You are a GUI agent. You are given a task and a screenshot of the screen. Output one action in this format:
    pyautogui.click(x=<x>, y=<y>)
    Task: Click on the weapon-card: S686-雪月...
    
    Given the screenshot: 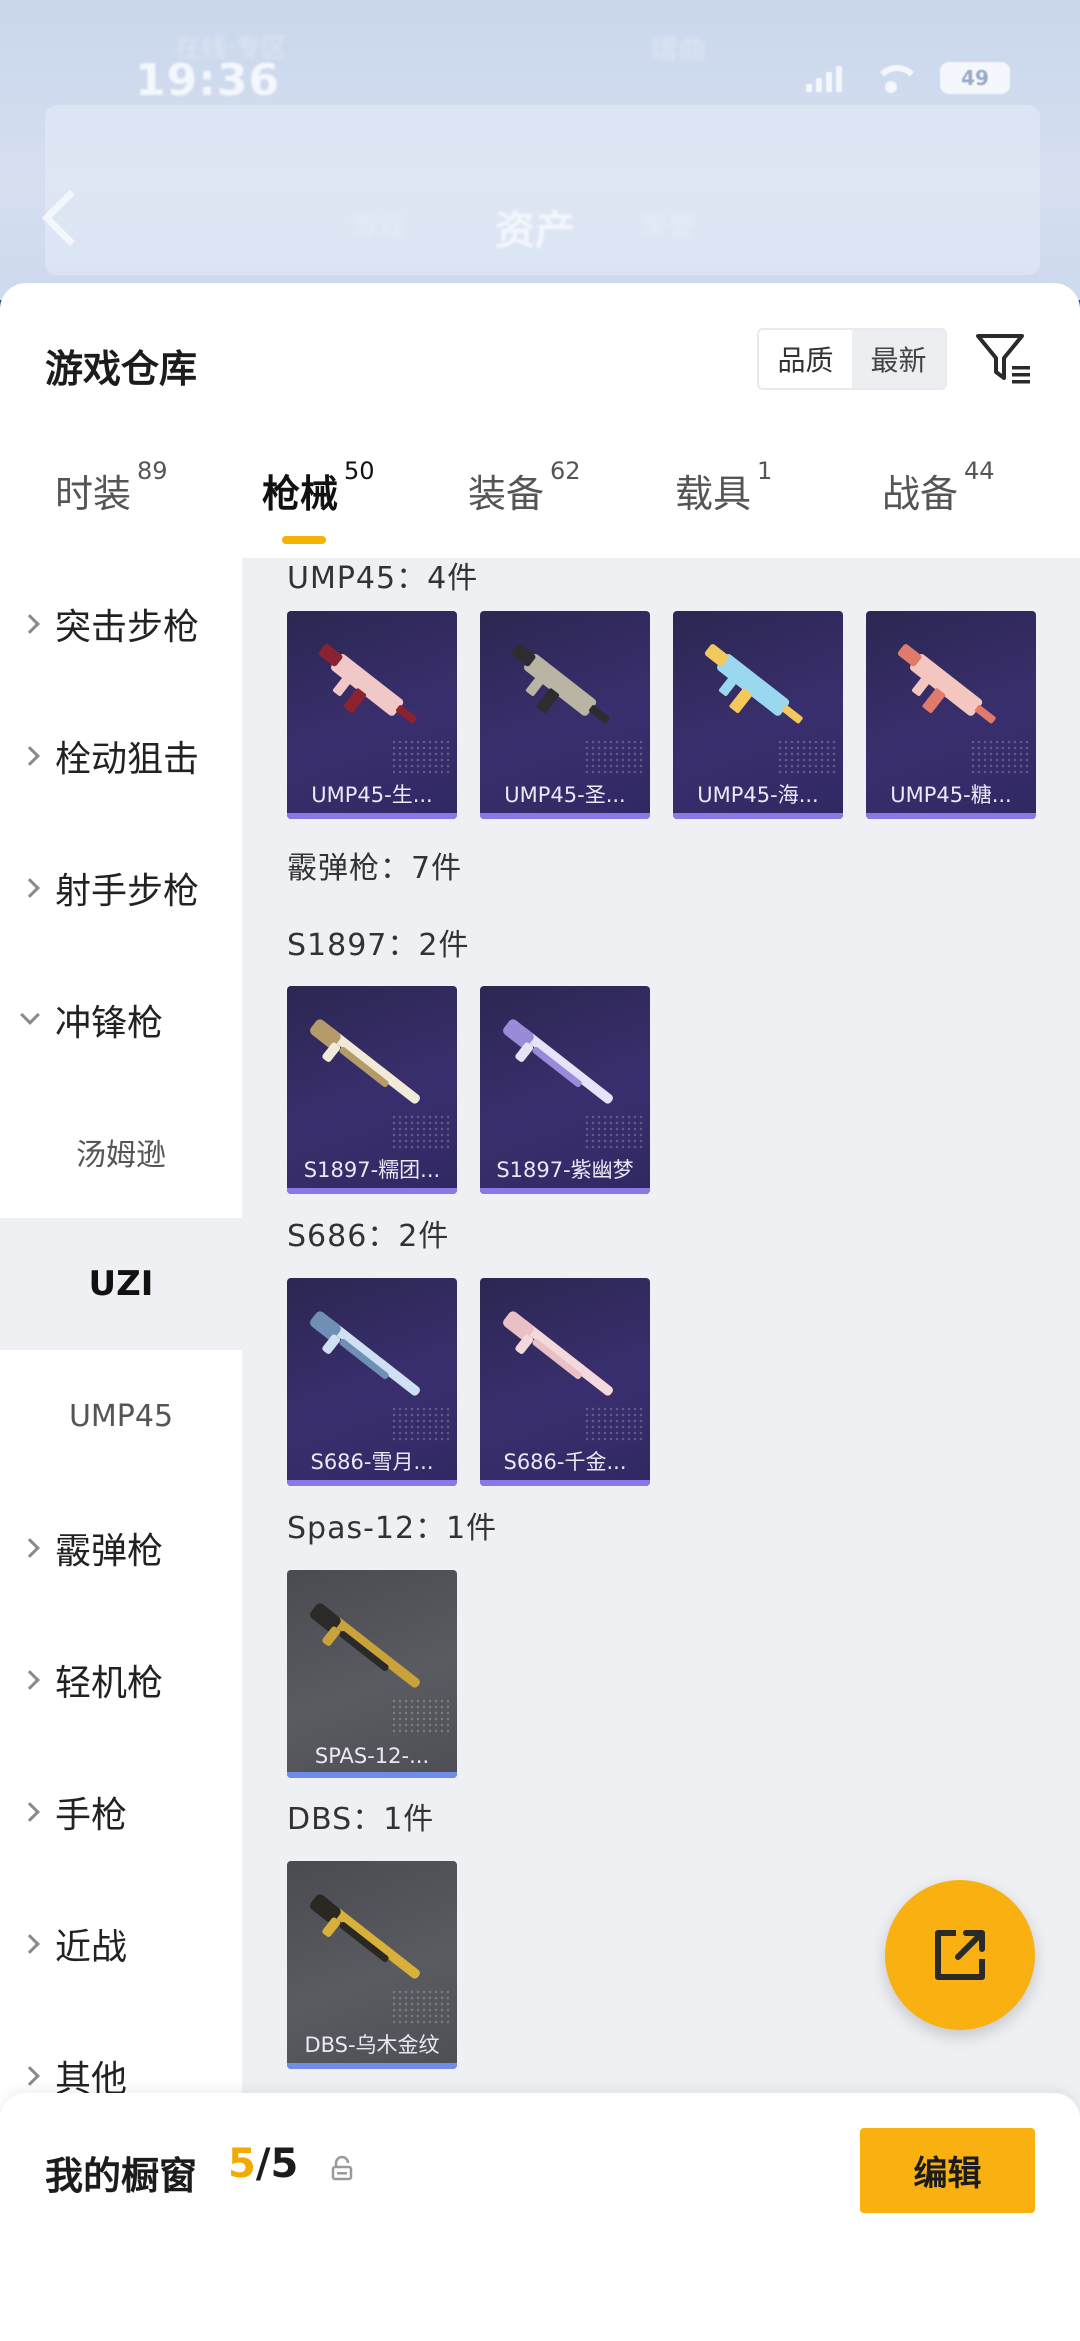 What is the action you would take?
    pyautogui.click(x=372, y=1382)
    